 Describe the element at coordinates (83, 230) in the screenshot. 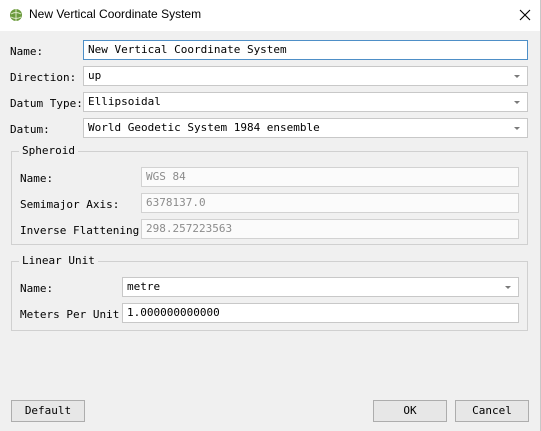

I see `inverse-flattening-label: Inverse Flattening:` at that location.